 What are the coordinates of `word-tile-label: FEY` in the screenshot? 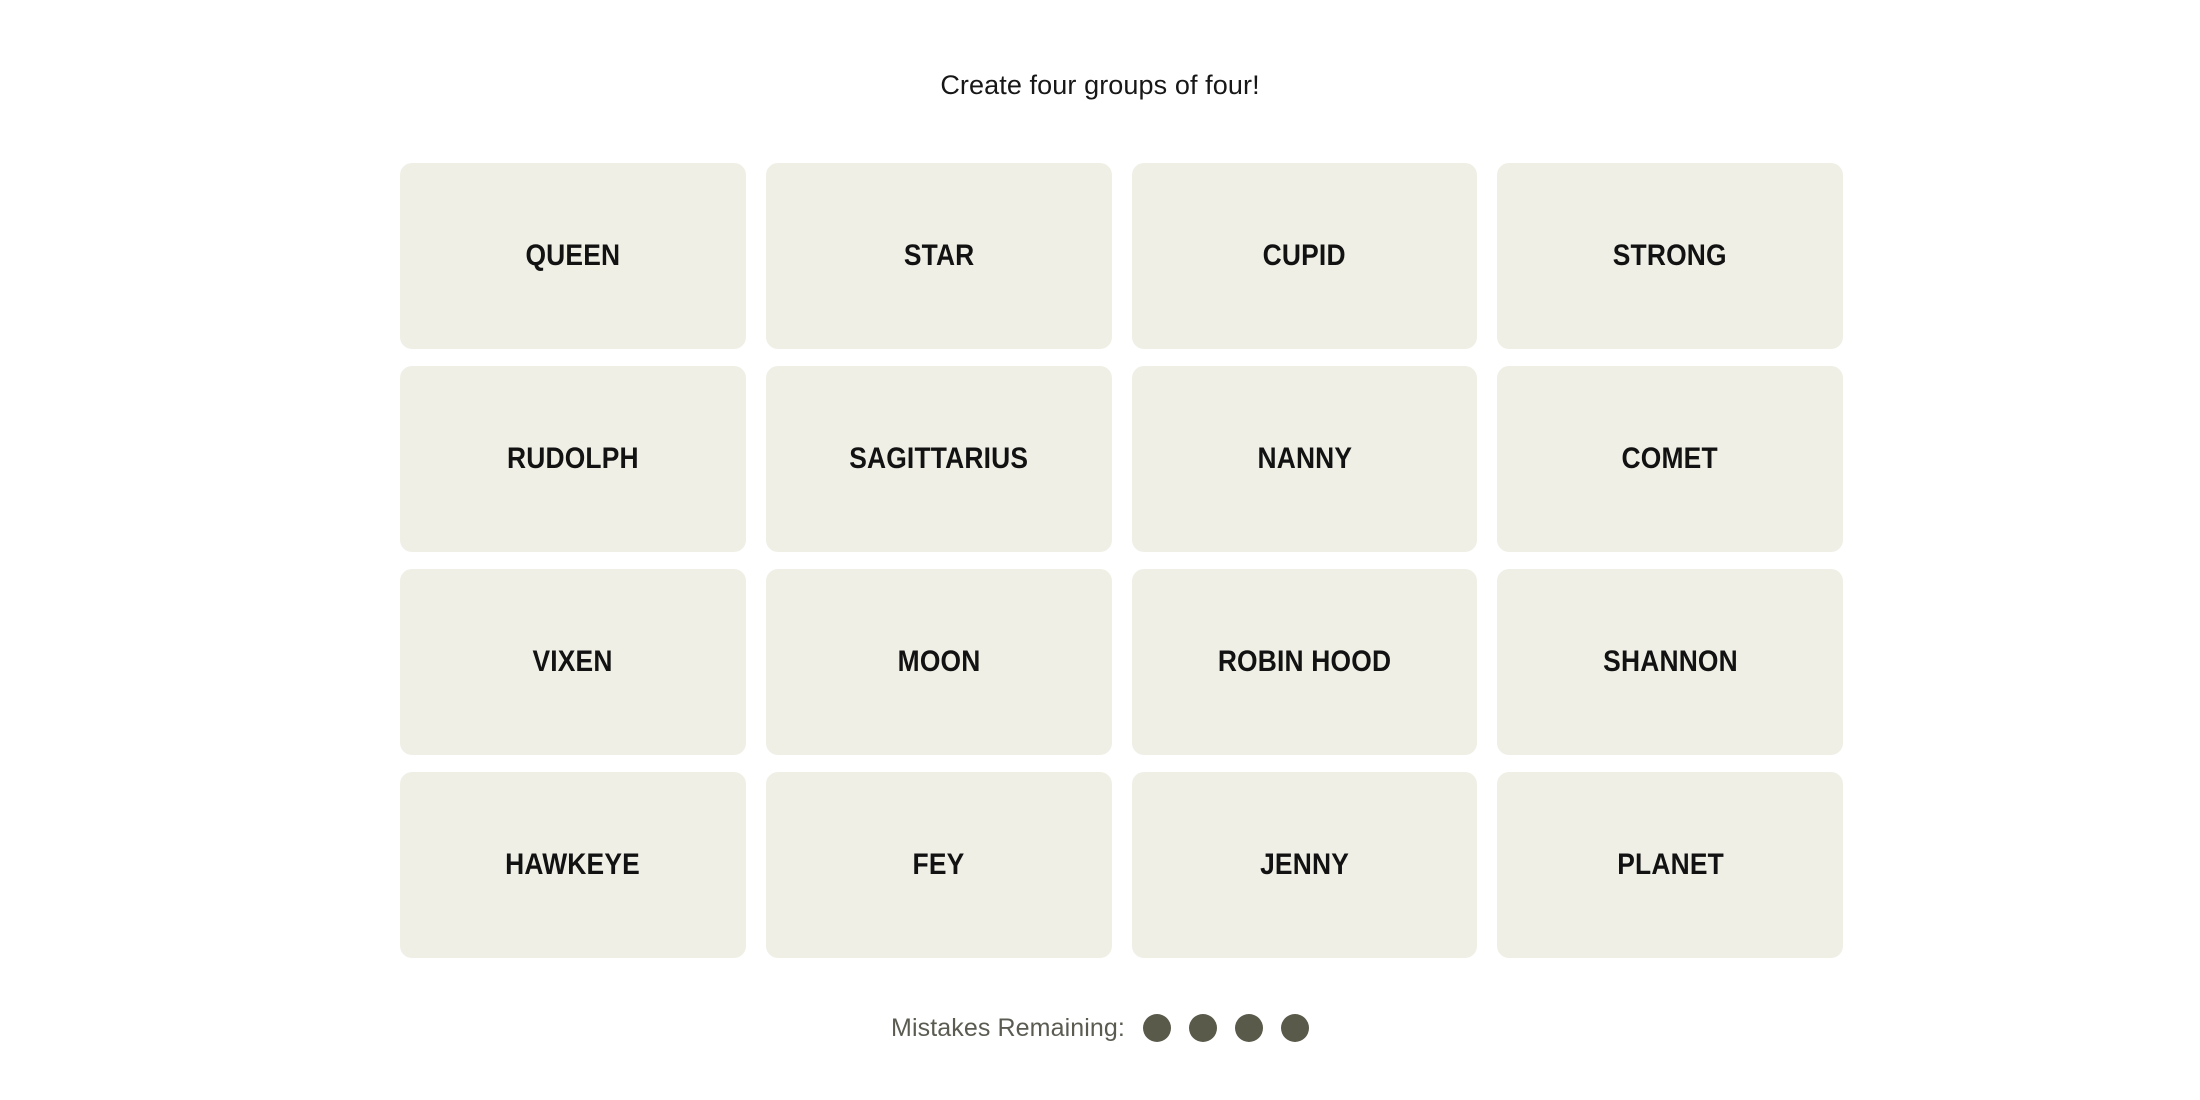 It's located at (938, 864).